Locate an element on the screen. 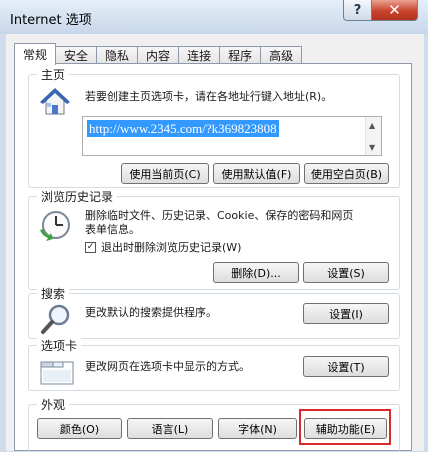  use-blank-button: 使用空白页(B) is located at coordinates (346, 173).